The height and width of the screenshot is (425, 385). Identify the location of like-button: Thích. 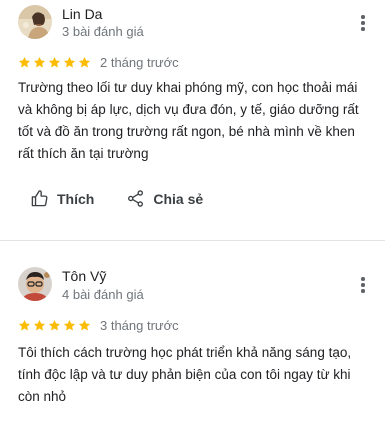
(62, 198).